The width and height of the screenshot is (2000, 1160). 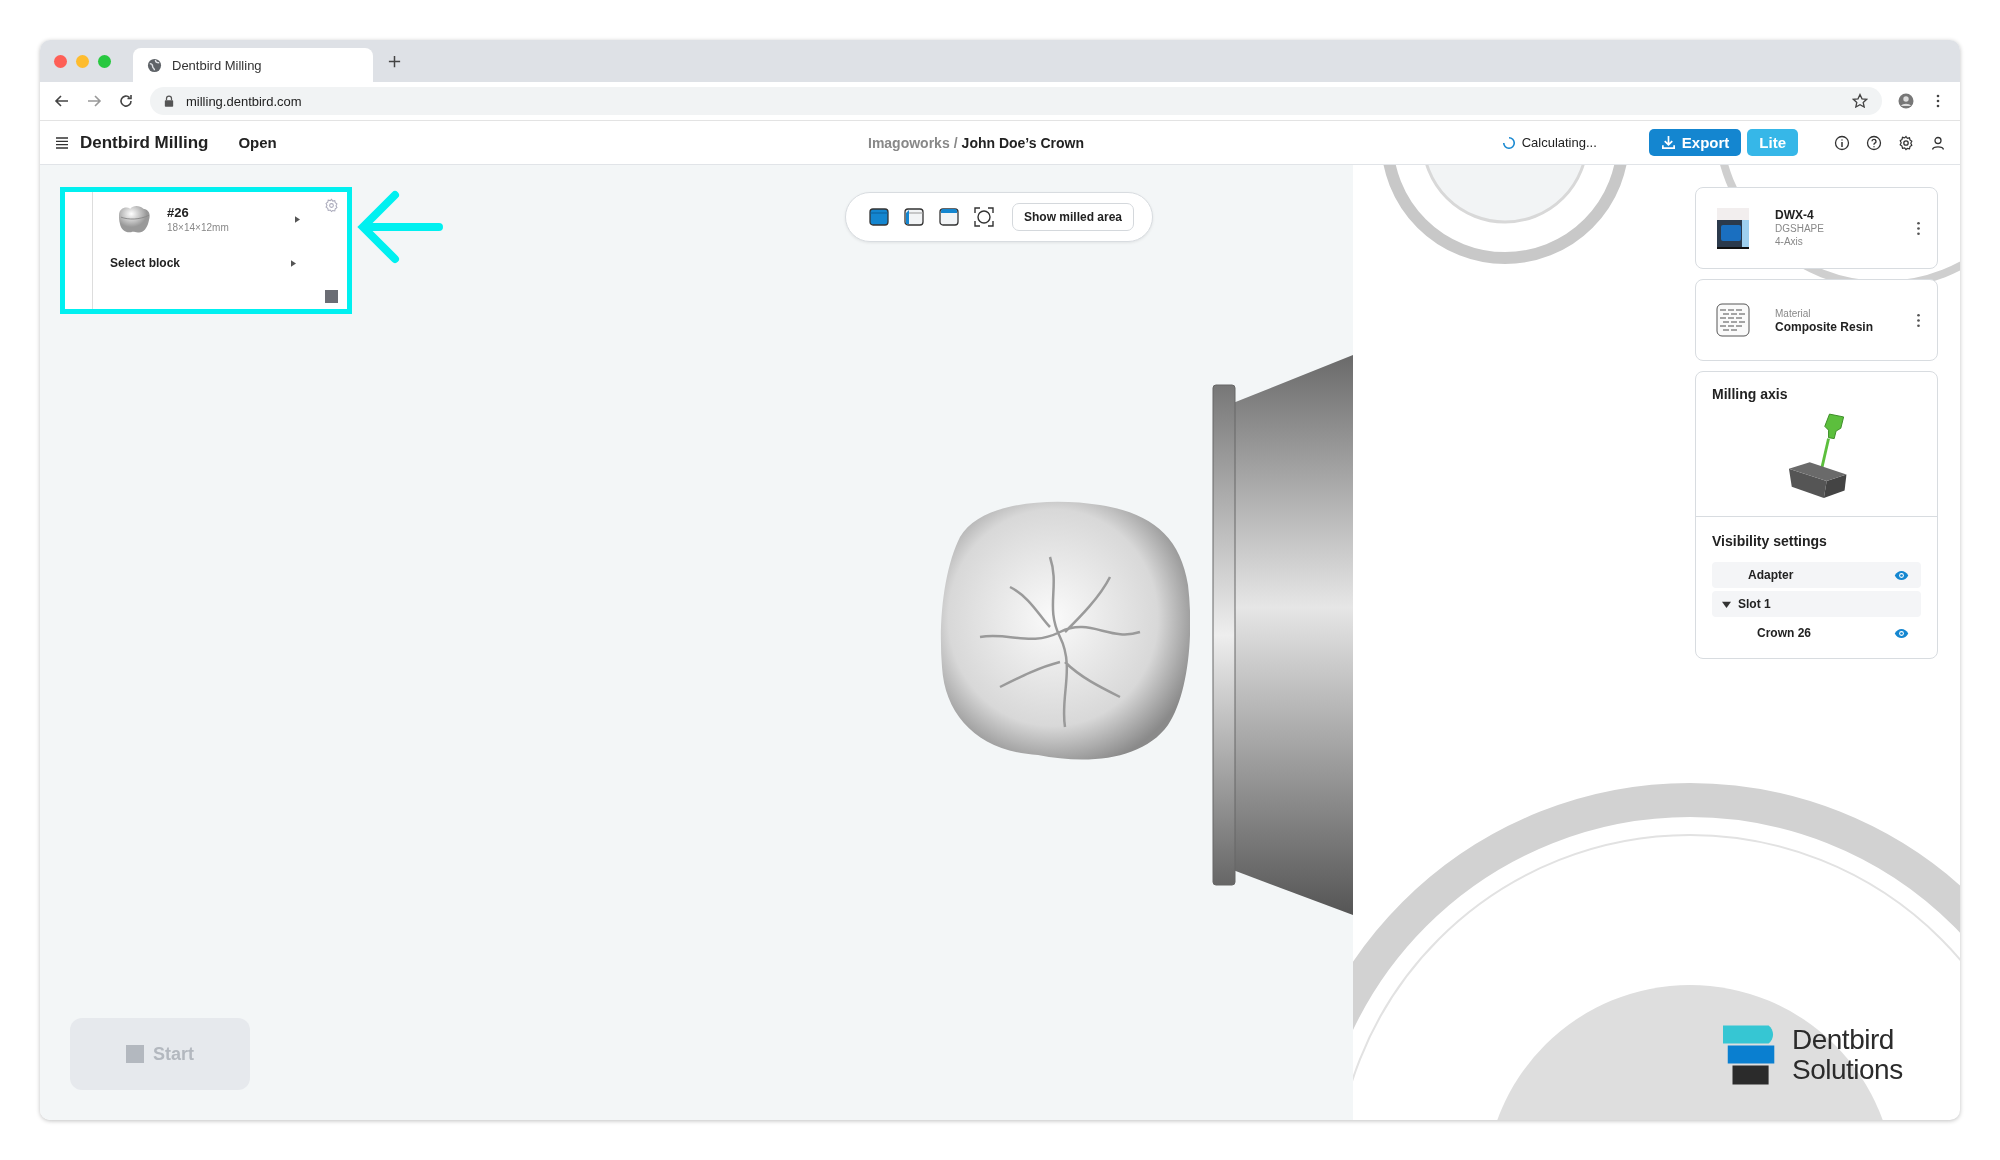 I want to click on help-icon, so click(x=1874, y=142).